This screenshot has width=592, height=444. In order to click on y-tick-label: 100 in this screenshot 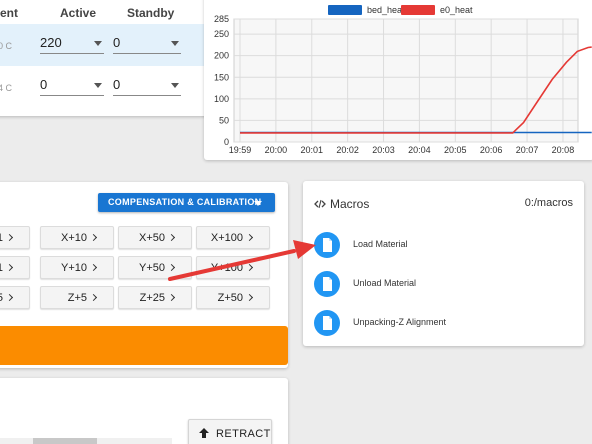, I will do `click(221, 99)`.